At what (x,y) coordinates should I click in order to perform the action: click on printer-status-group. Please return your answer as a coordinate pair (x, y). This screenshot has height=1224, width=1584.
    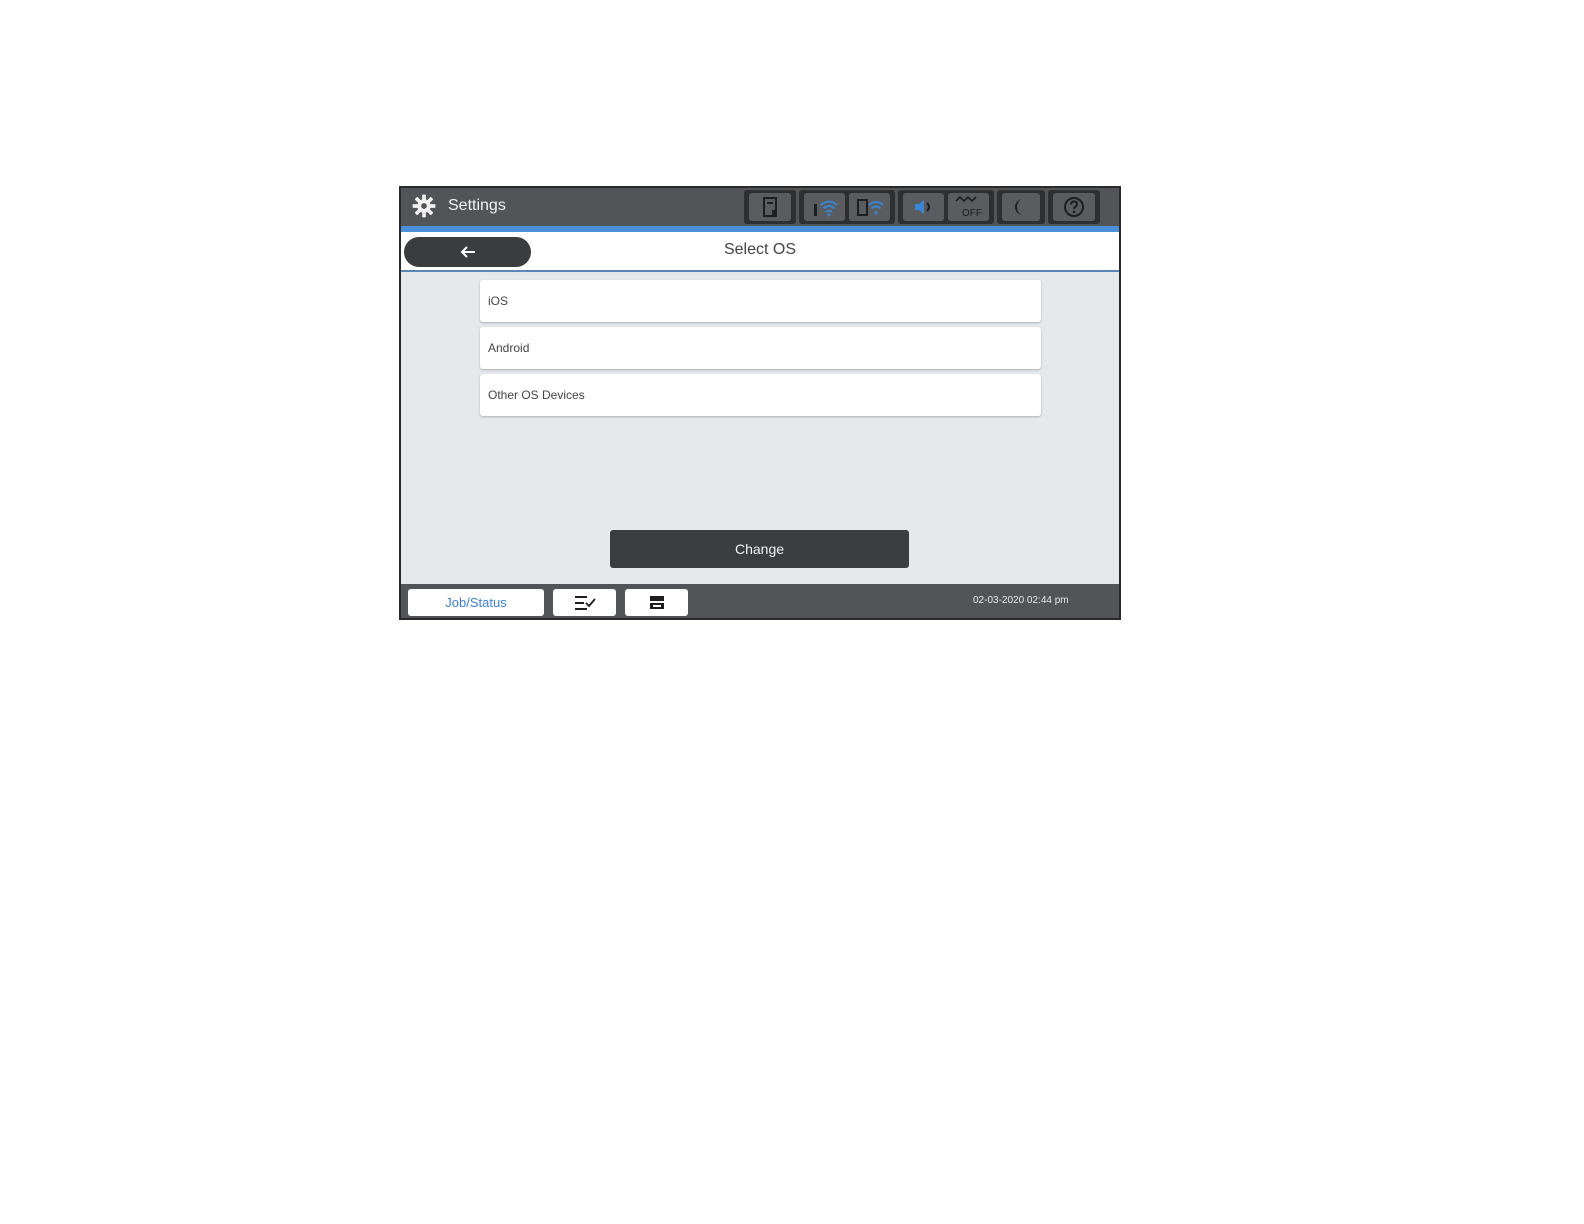
    Looking at the image, I should click on (770, 207).